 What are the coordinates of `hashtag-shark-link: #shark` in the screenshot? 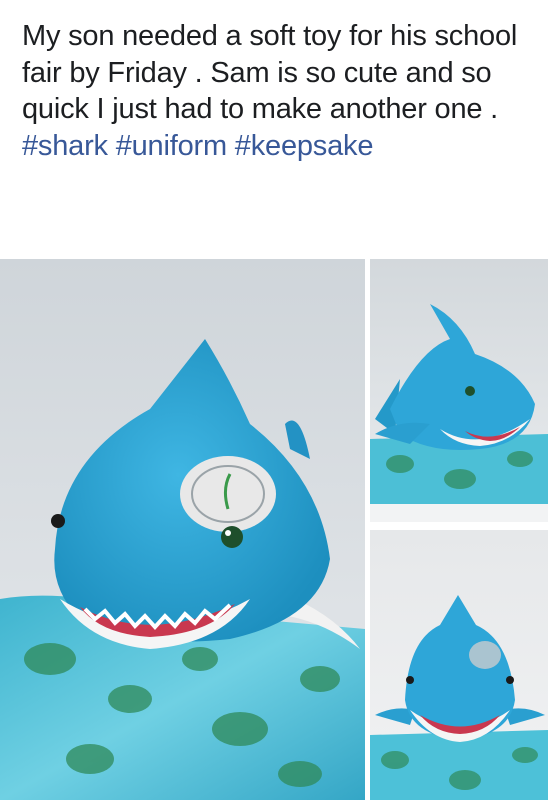 It's located at (65, 146).